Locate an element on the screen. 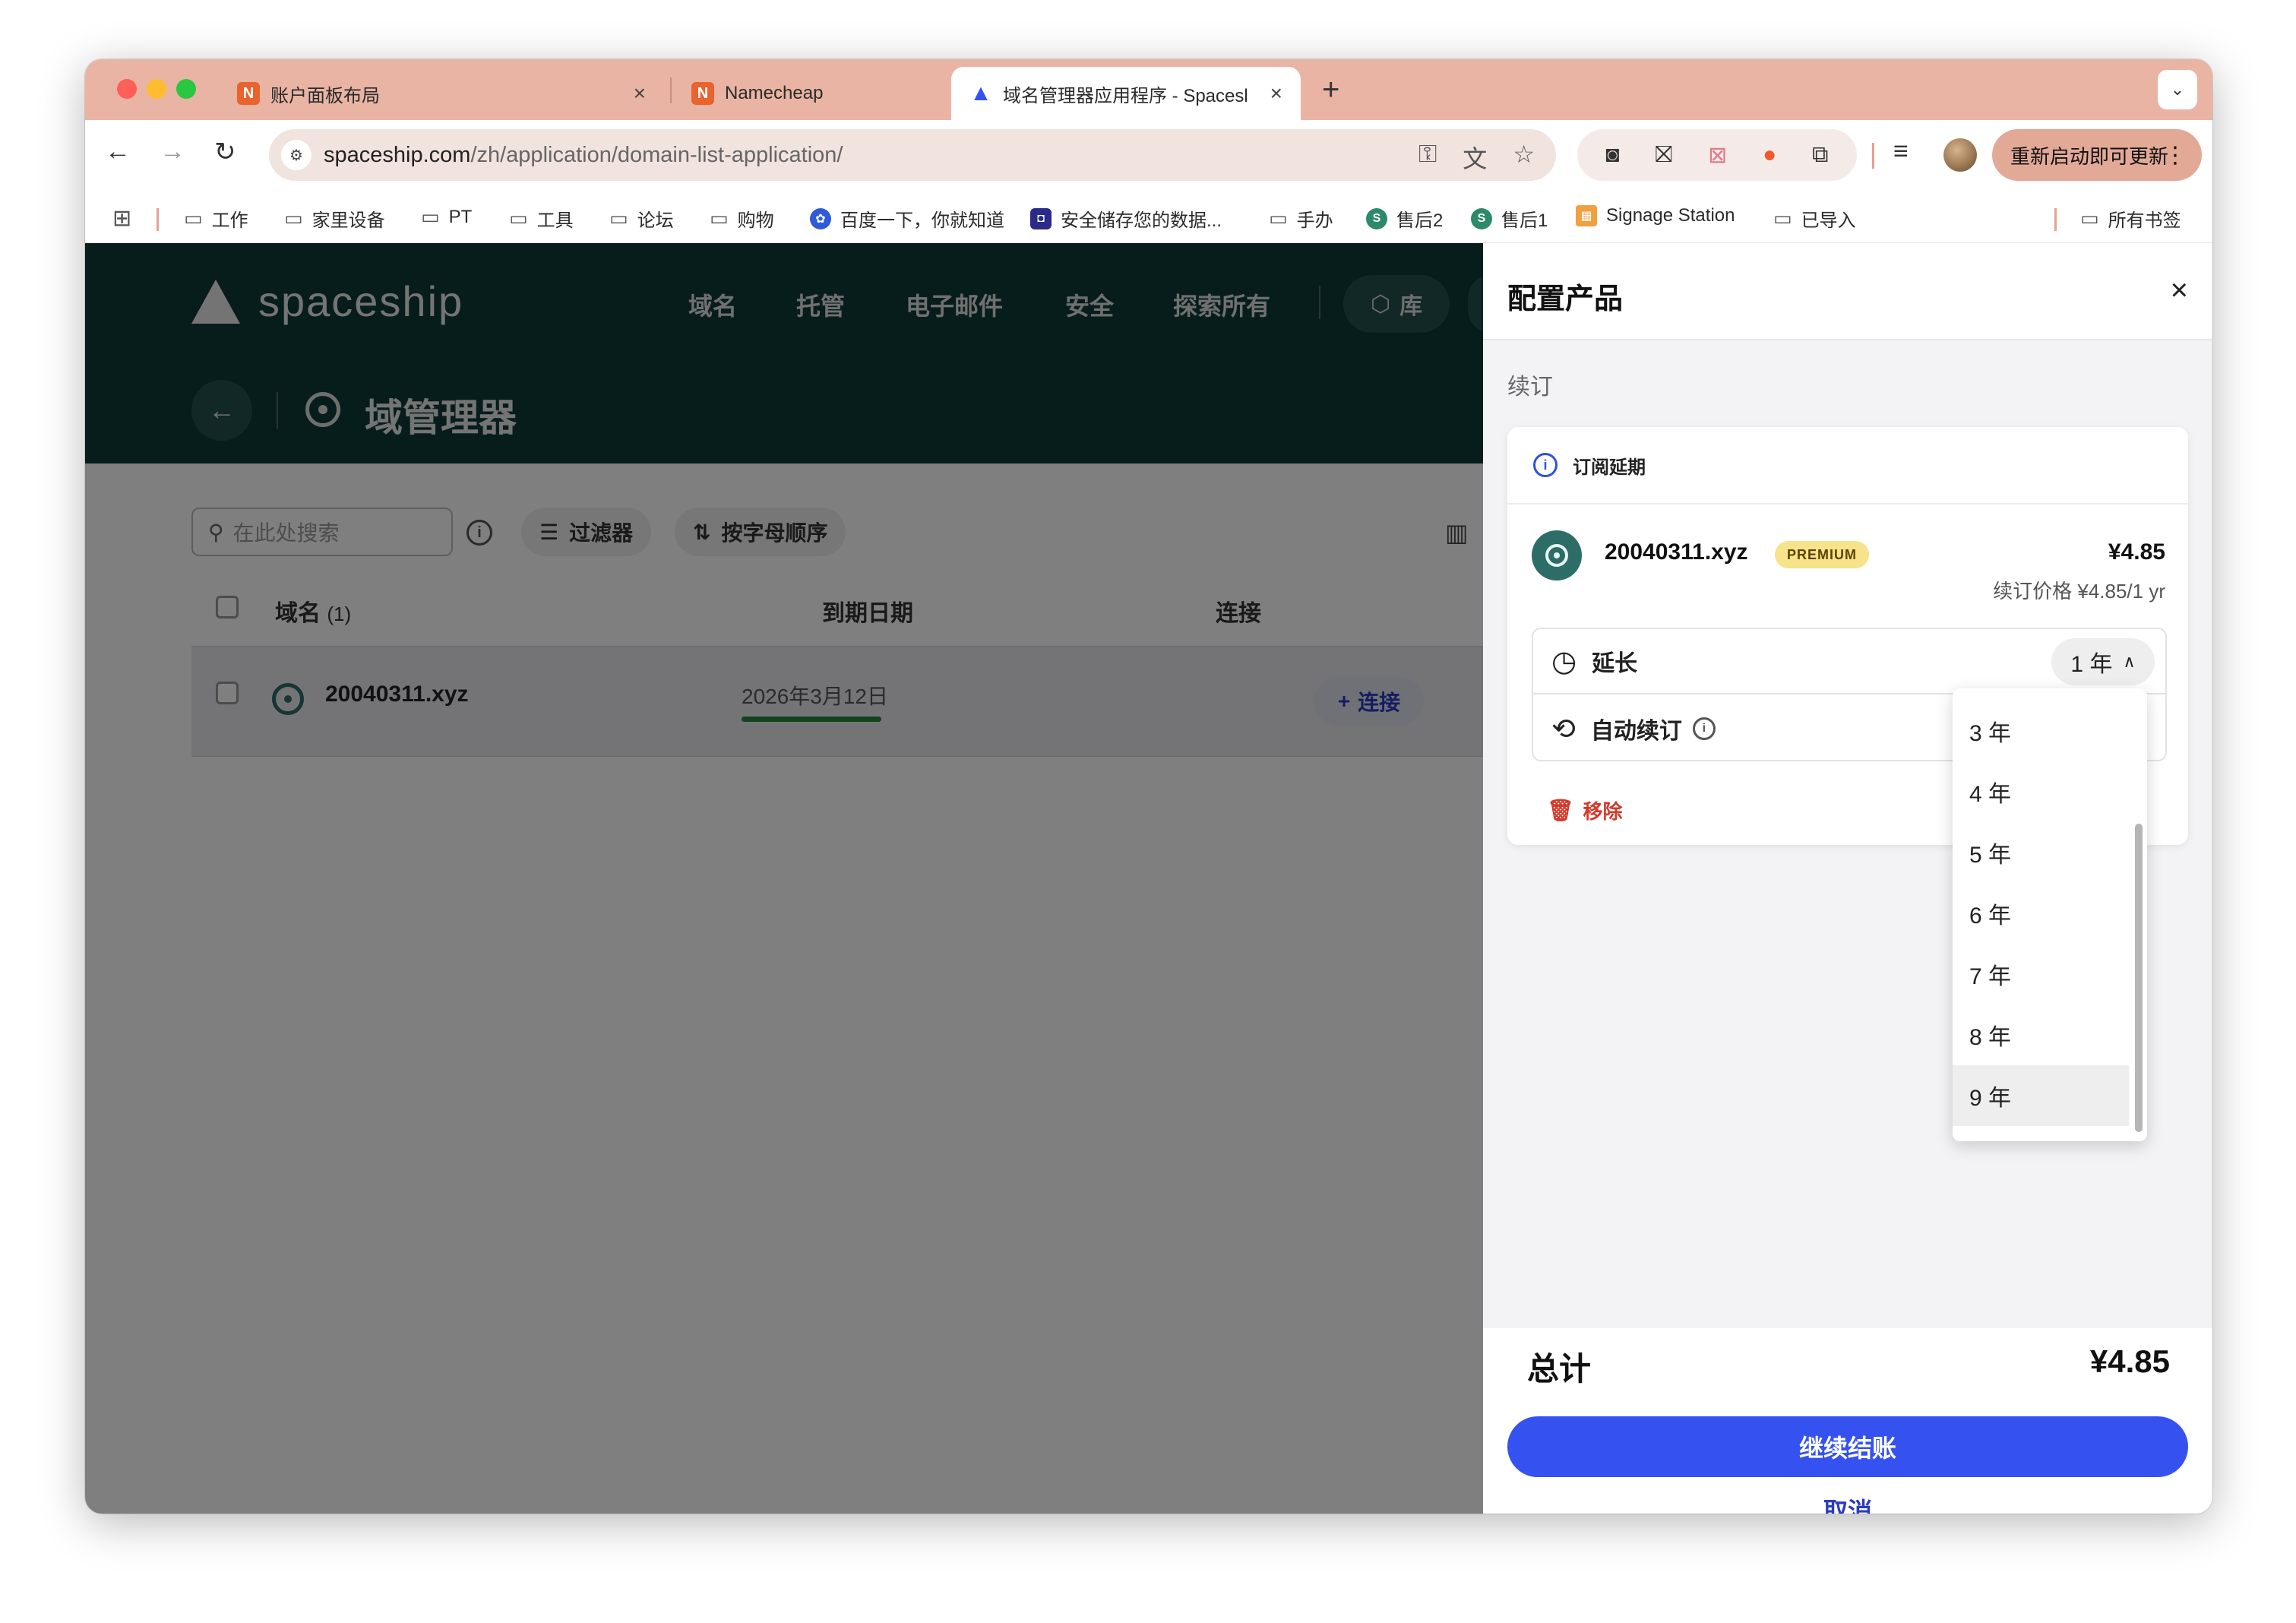 The width and height of the screenshot is (2296, 1623). signage-icon: ▦ is located at coordinates (1586, 216).